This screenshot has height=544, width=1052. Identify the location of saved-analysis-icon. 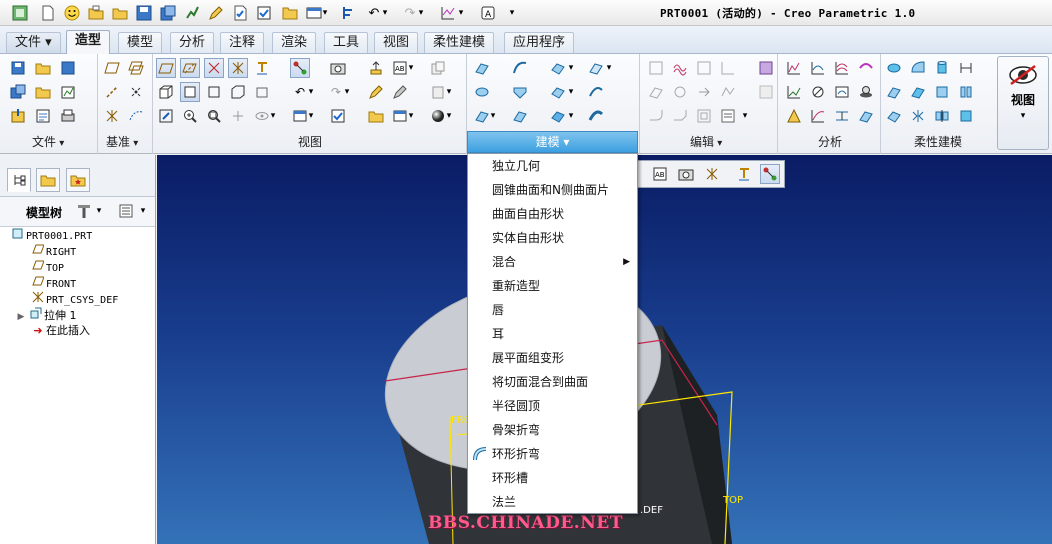
(866, 116).